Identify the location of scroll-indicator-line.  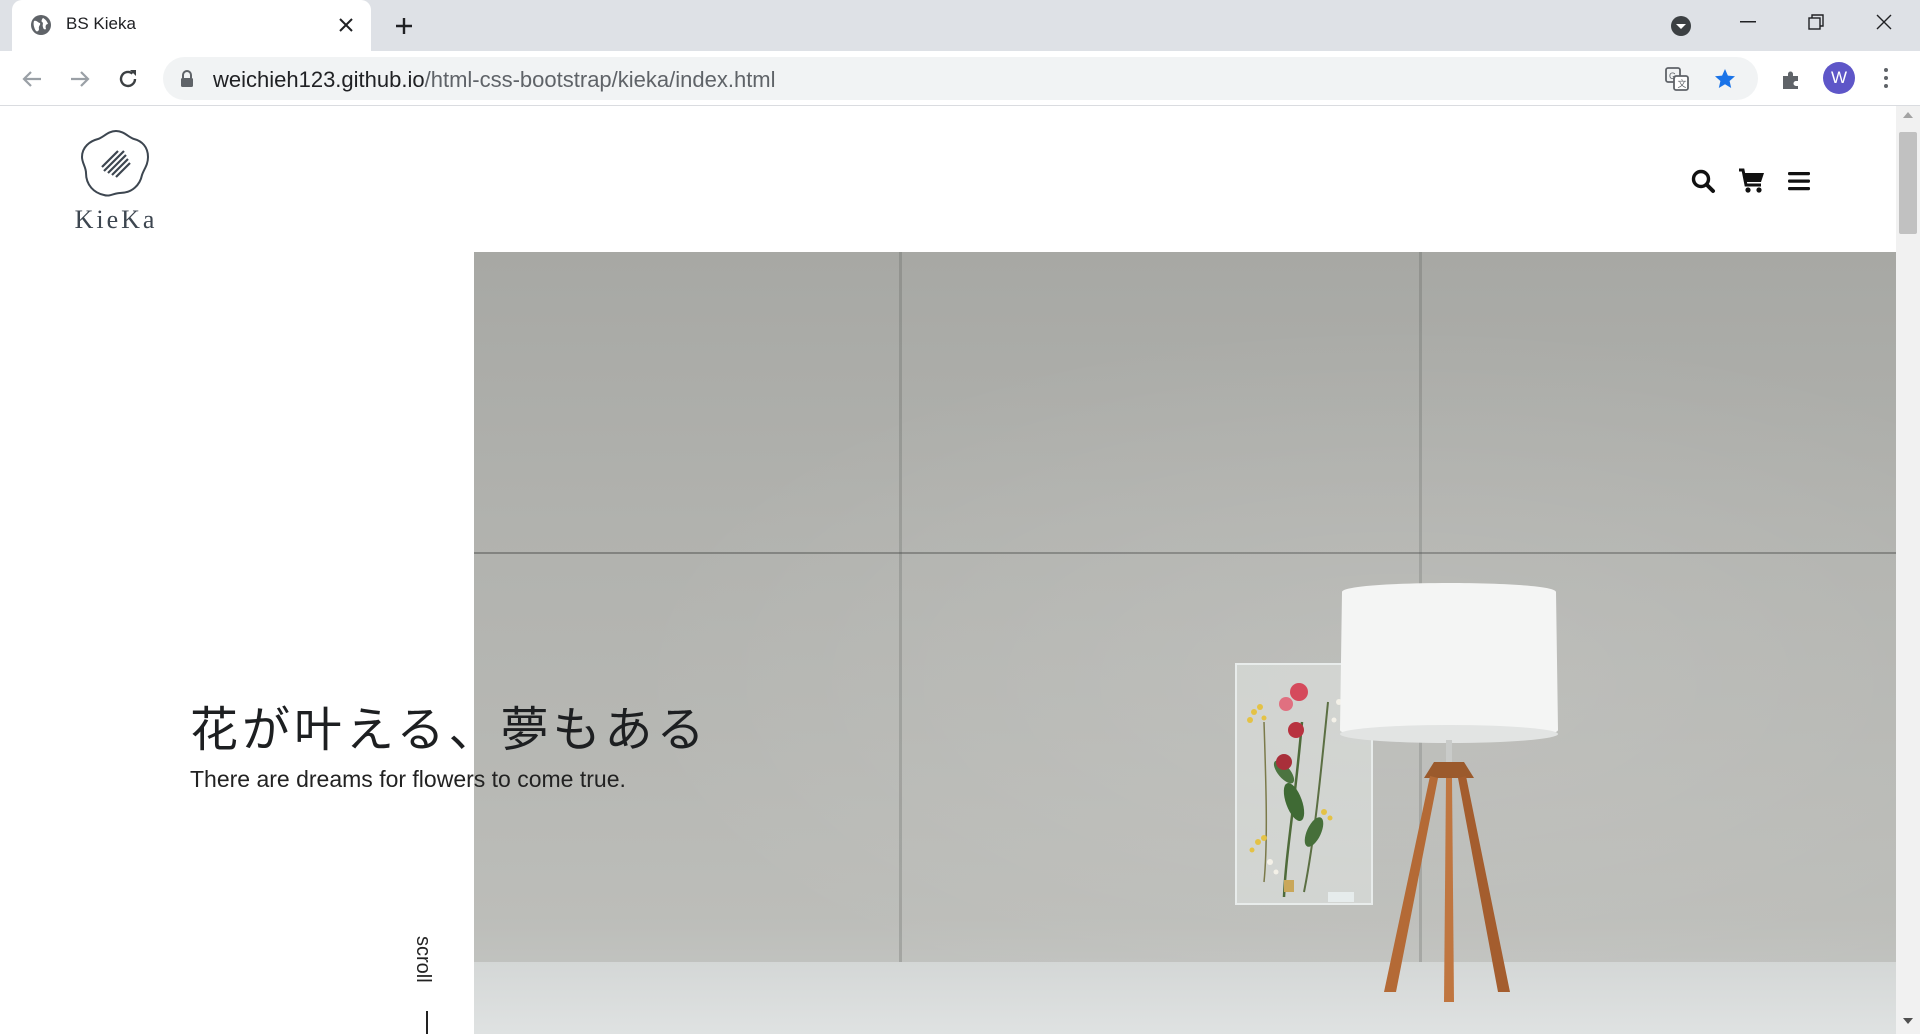
(427, 1022).